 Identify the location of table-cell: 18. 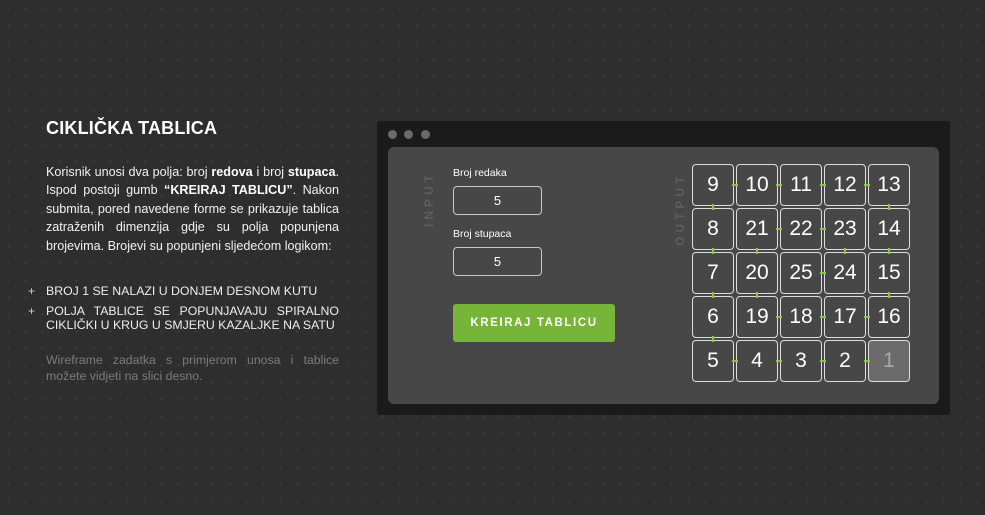
(801, 317).